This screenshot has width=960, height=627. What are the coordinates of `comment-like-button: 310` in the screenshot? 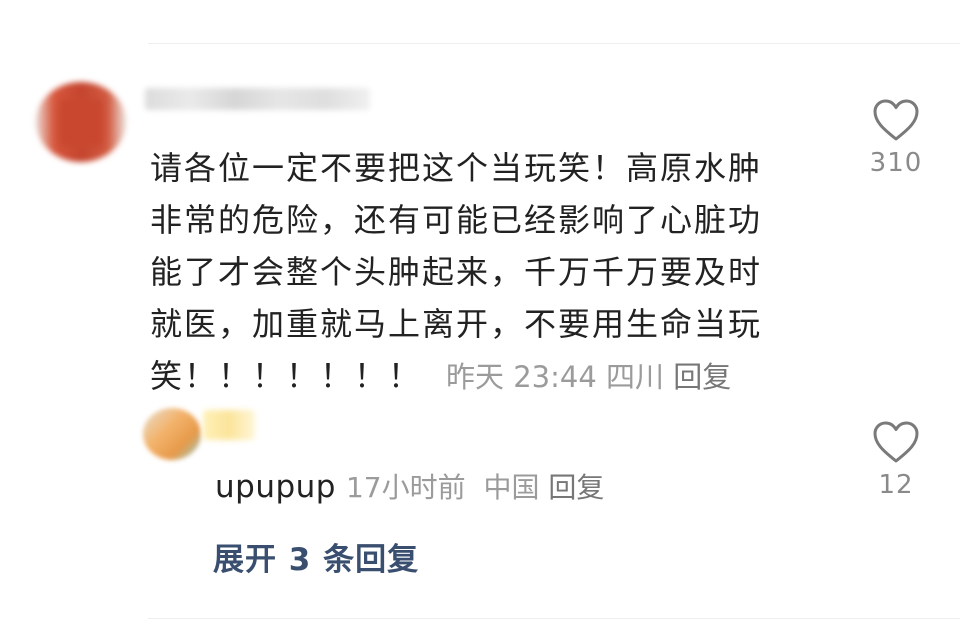 It's located at (896, 138).